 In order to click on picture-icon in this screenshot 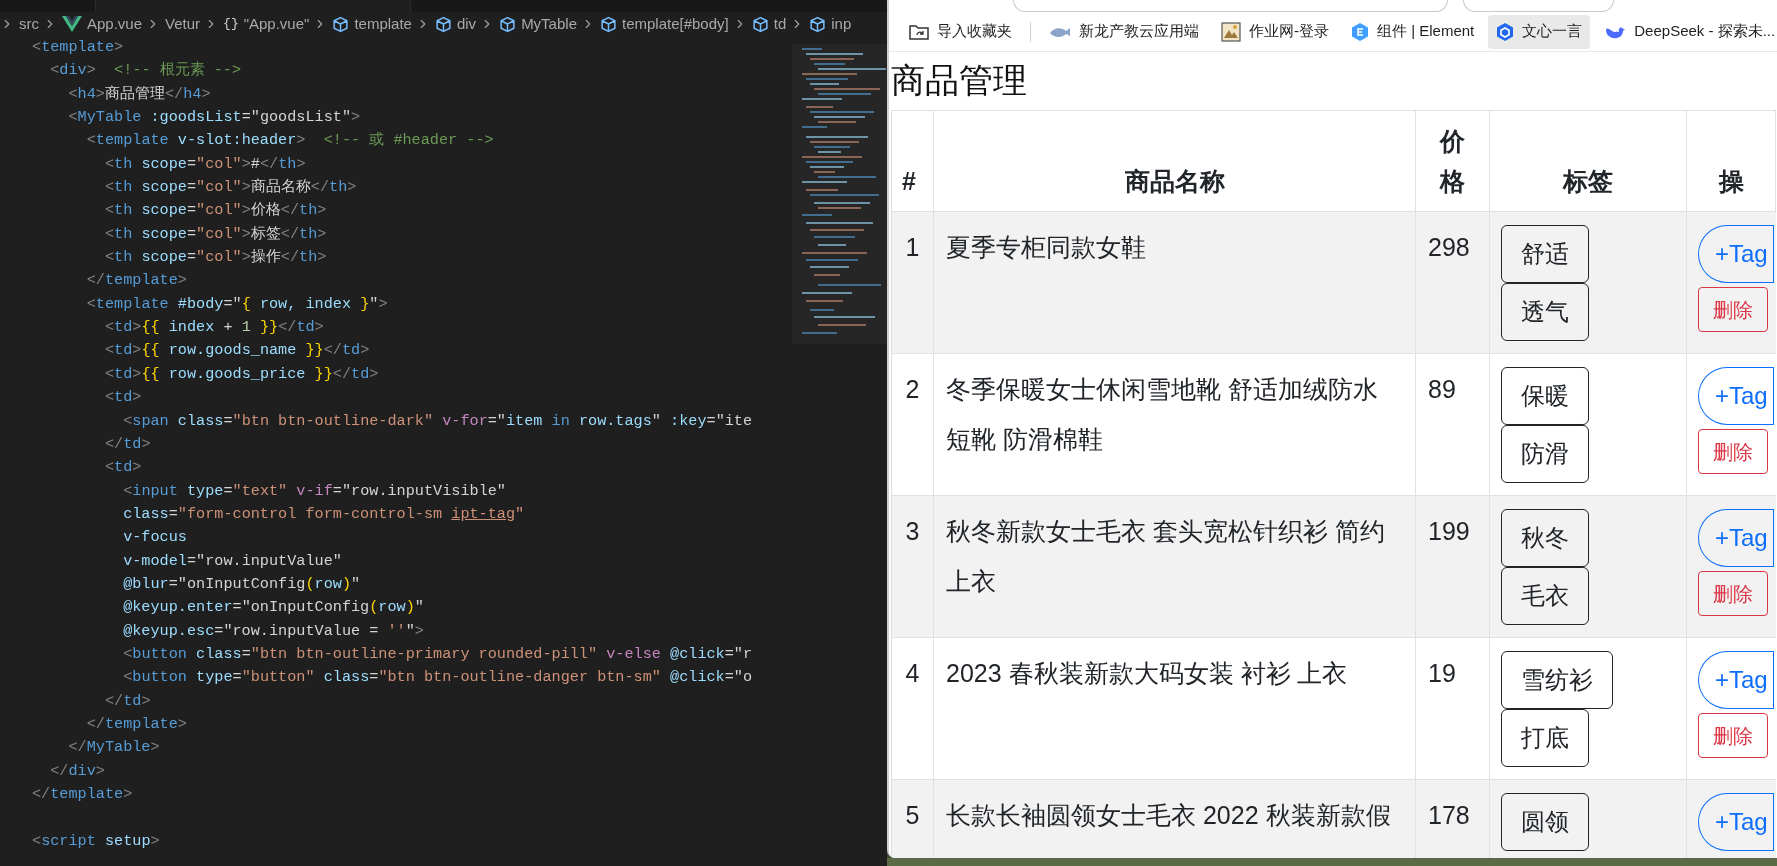, I will do `click(1231, 31)`.